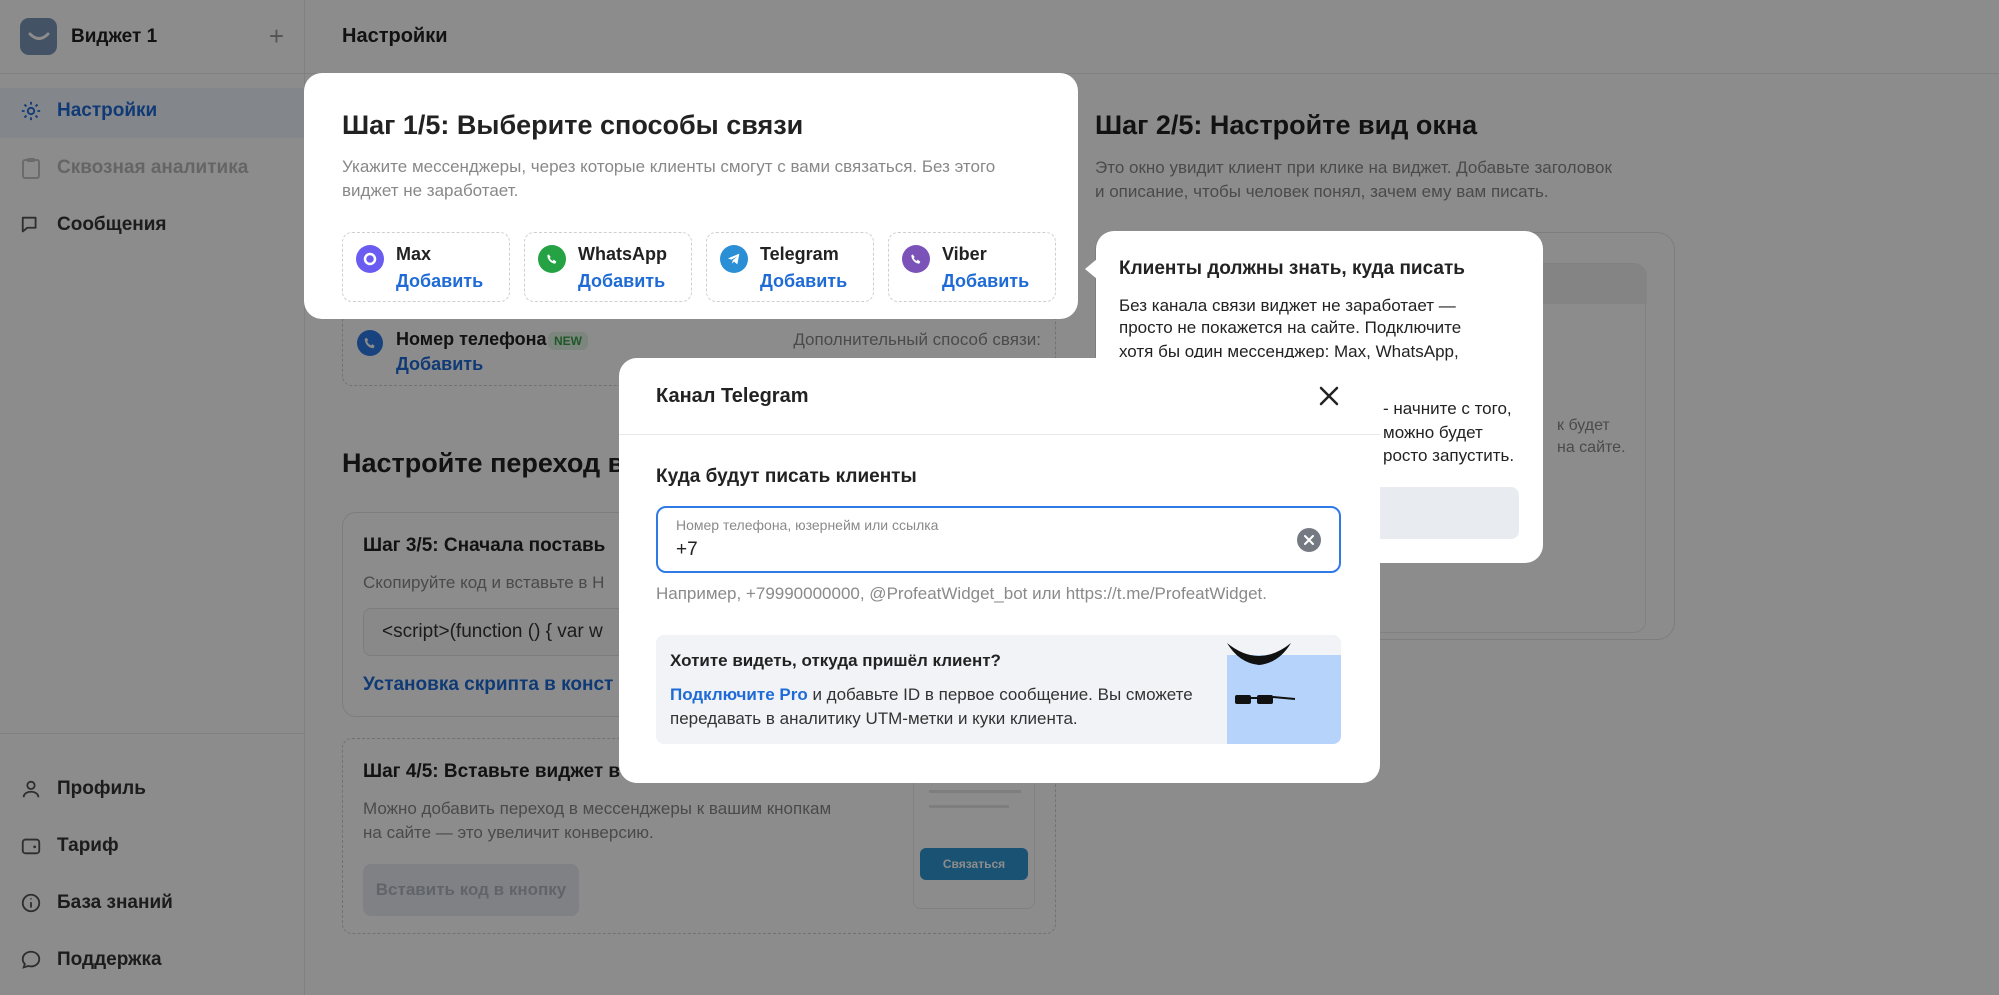  I want to click on messenger-name: Viber, so click(964, 254).